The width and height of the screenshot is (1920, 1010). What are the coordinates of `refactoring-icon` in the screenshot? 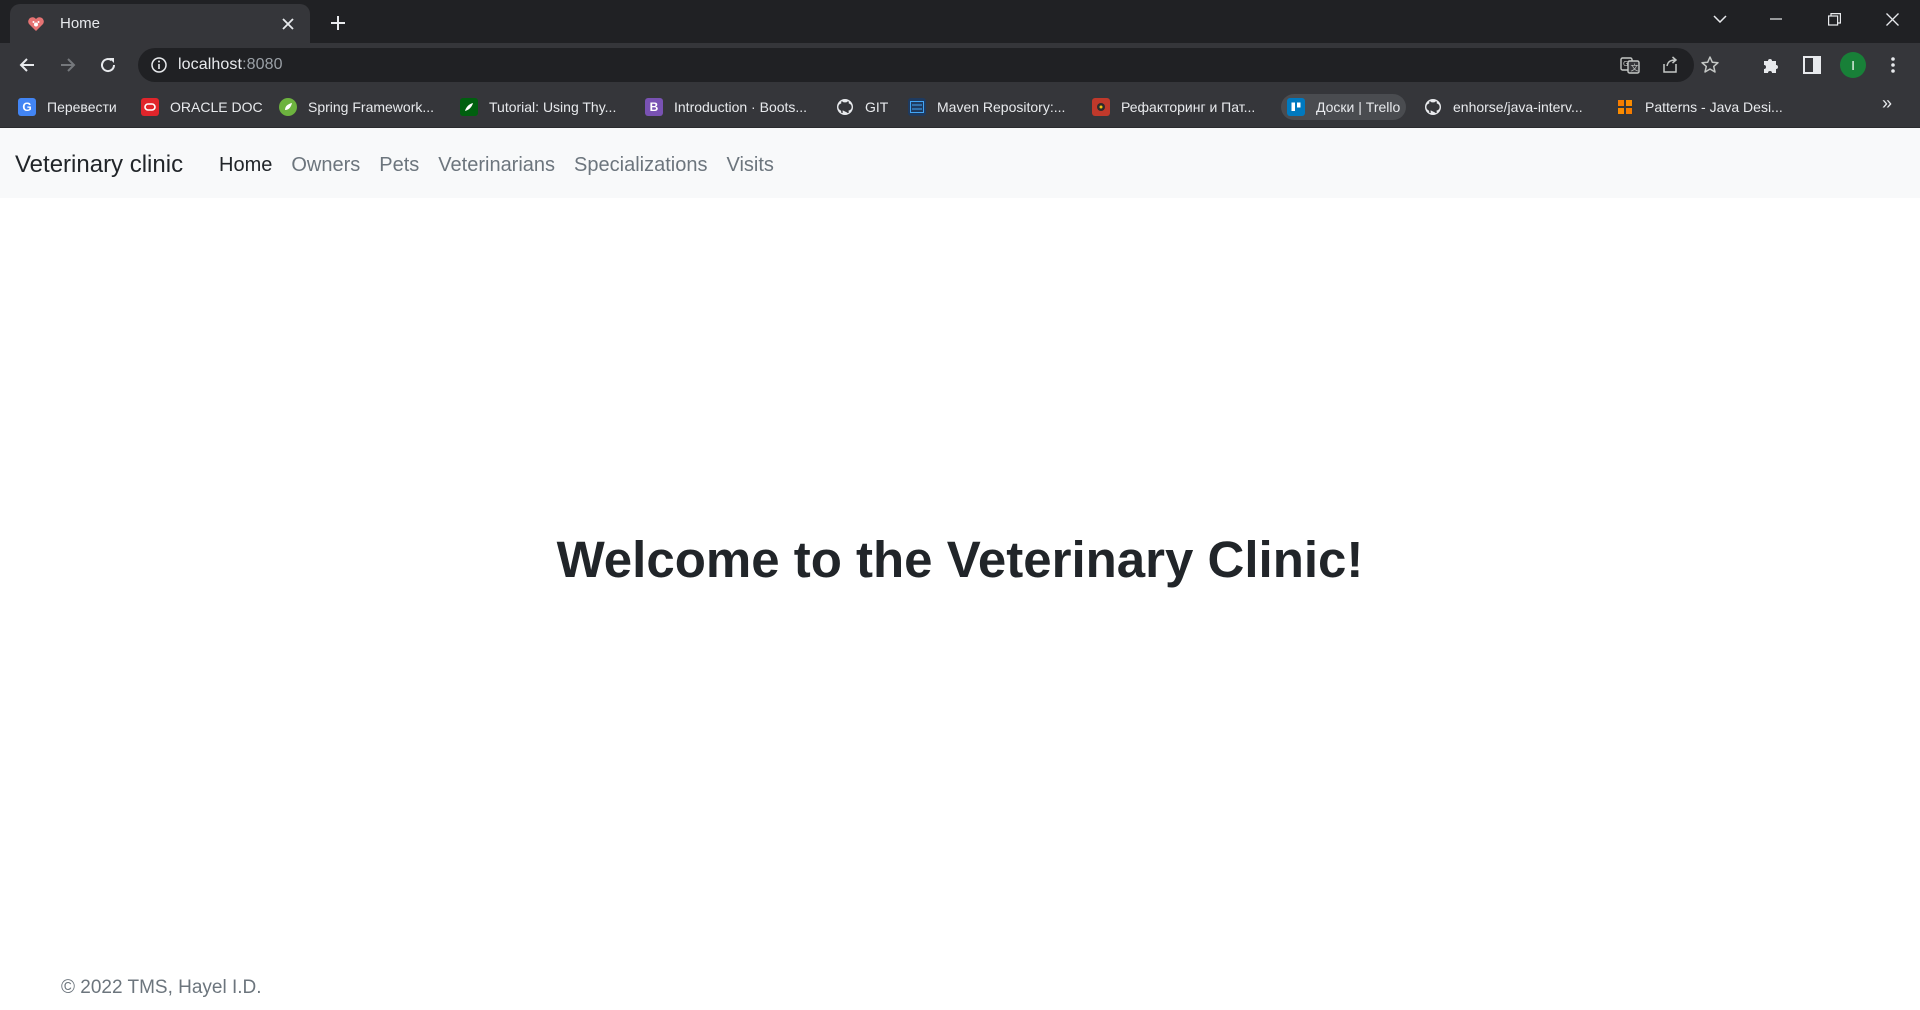 It's located at (1101, 107).